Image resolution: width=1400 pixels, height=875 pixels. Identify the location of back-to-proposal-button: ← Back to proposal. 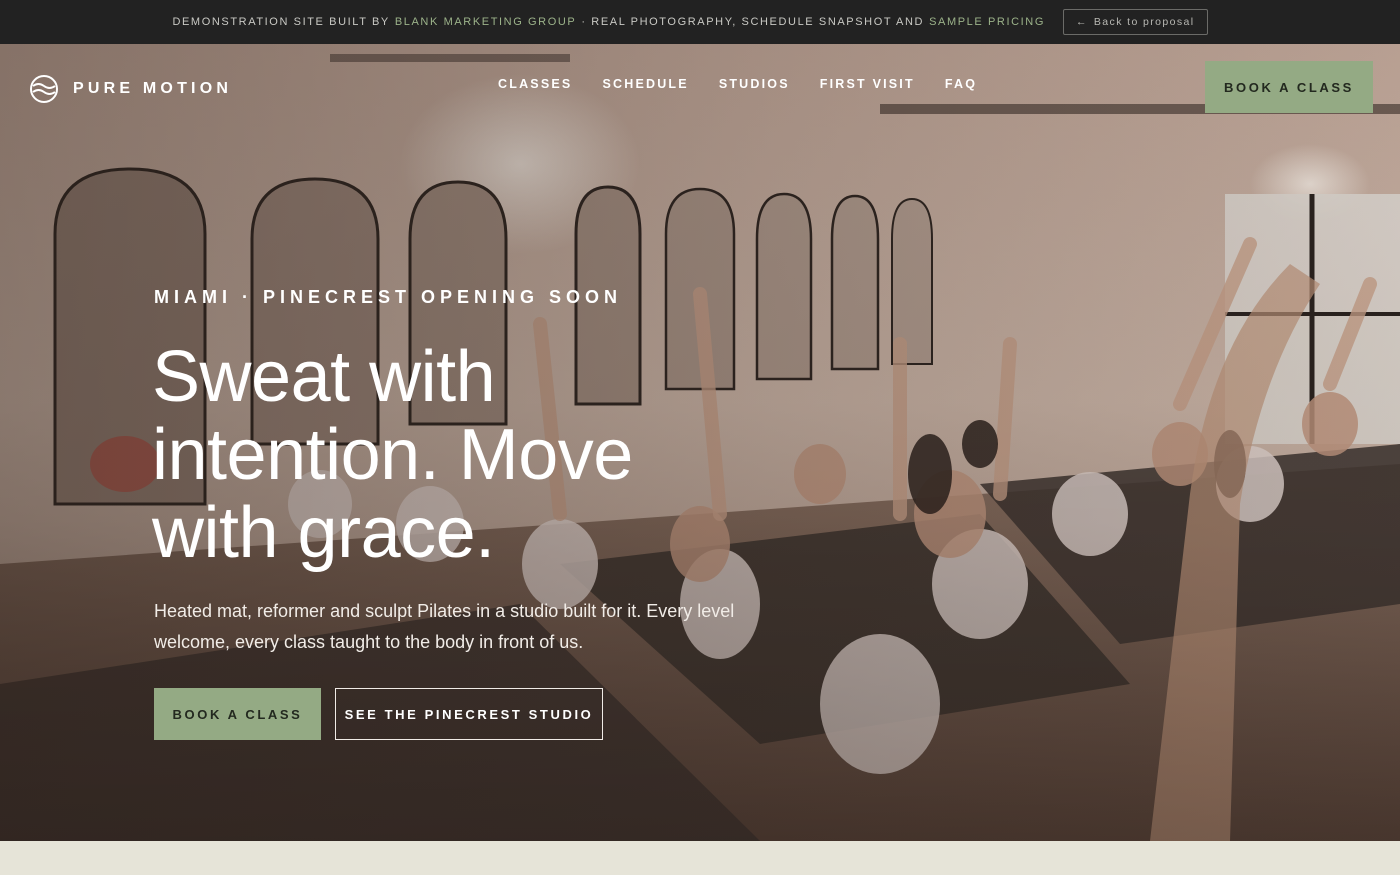
(1135, 22).